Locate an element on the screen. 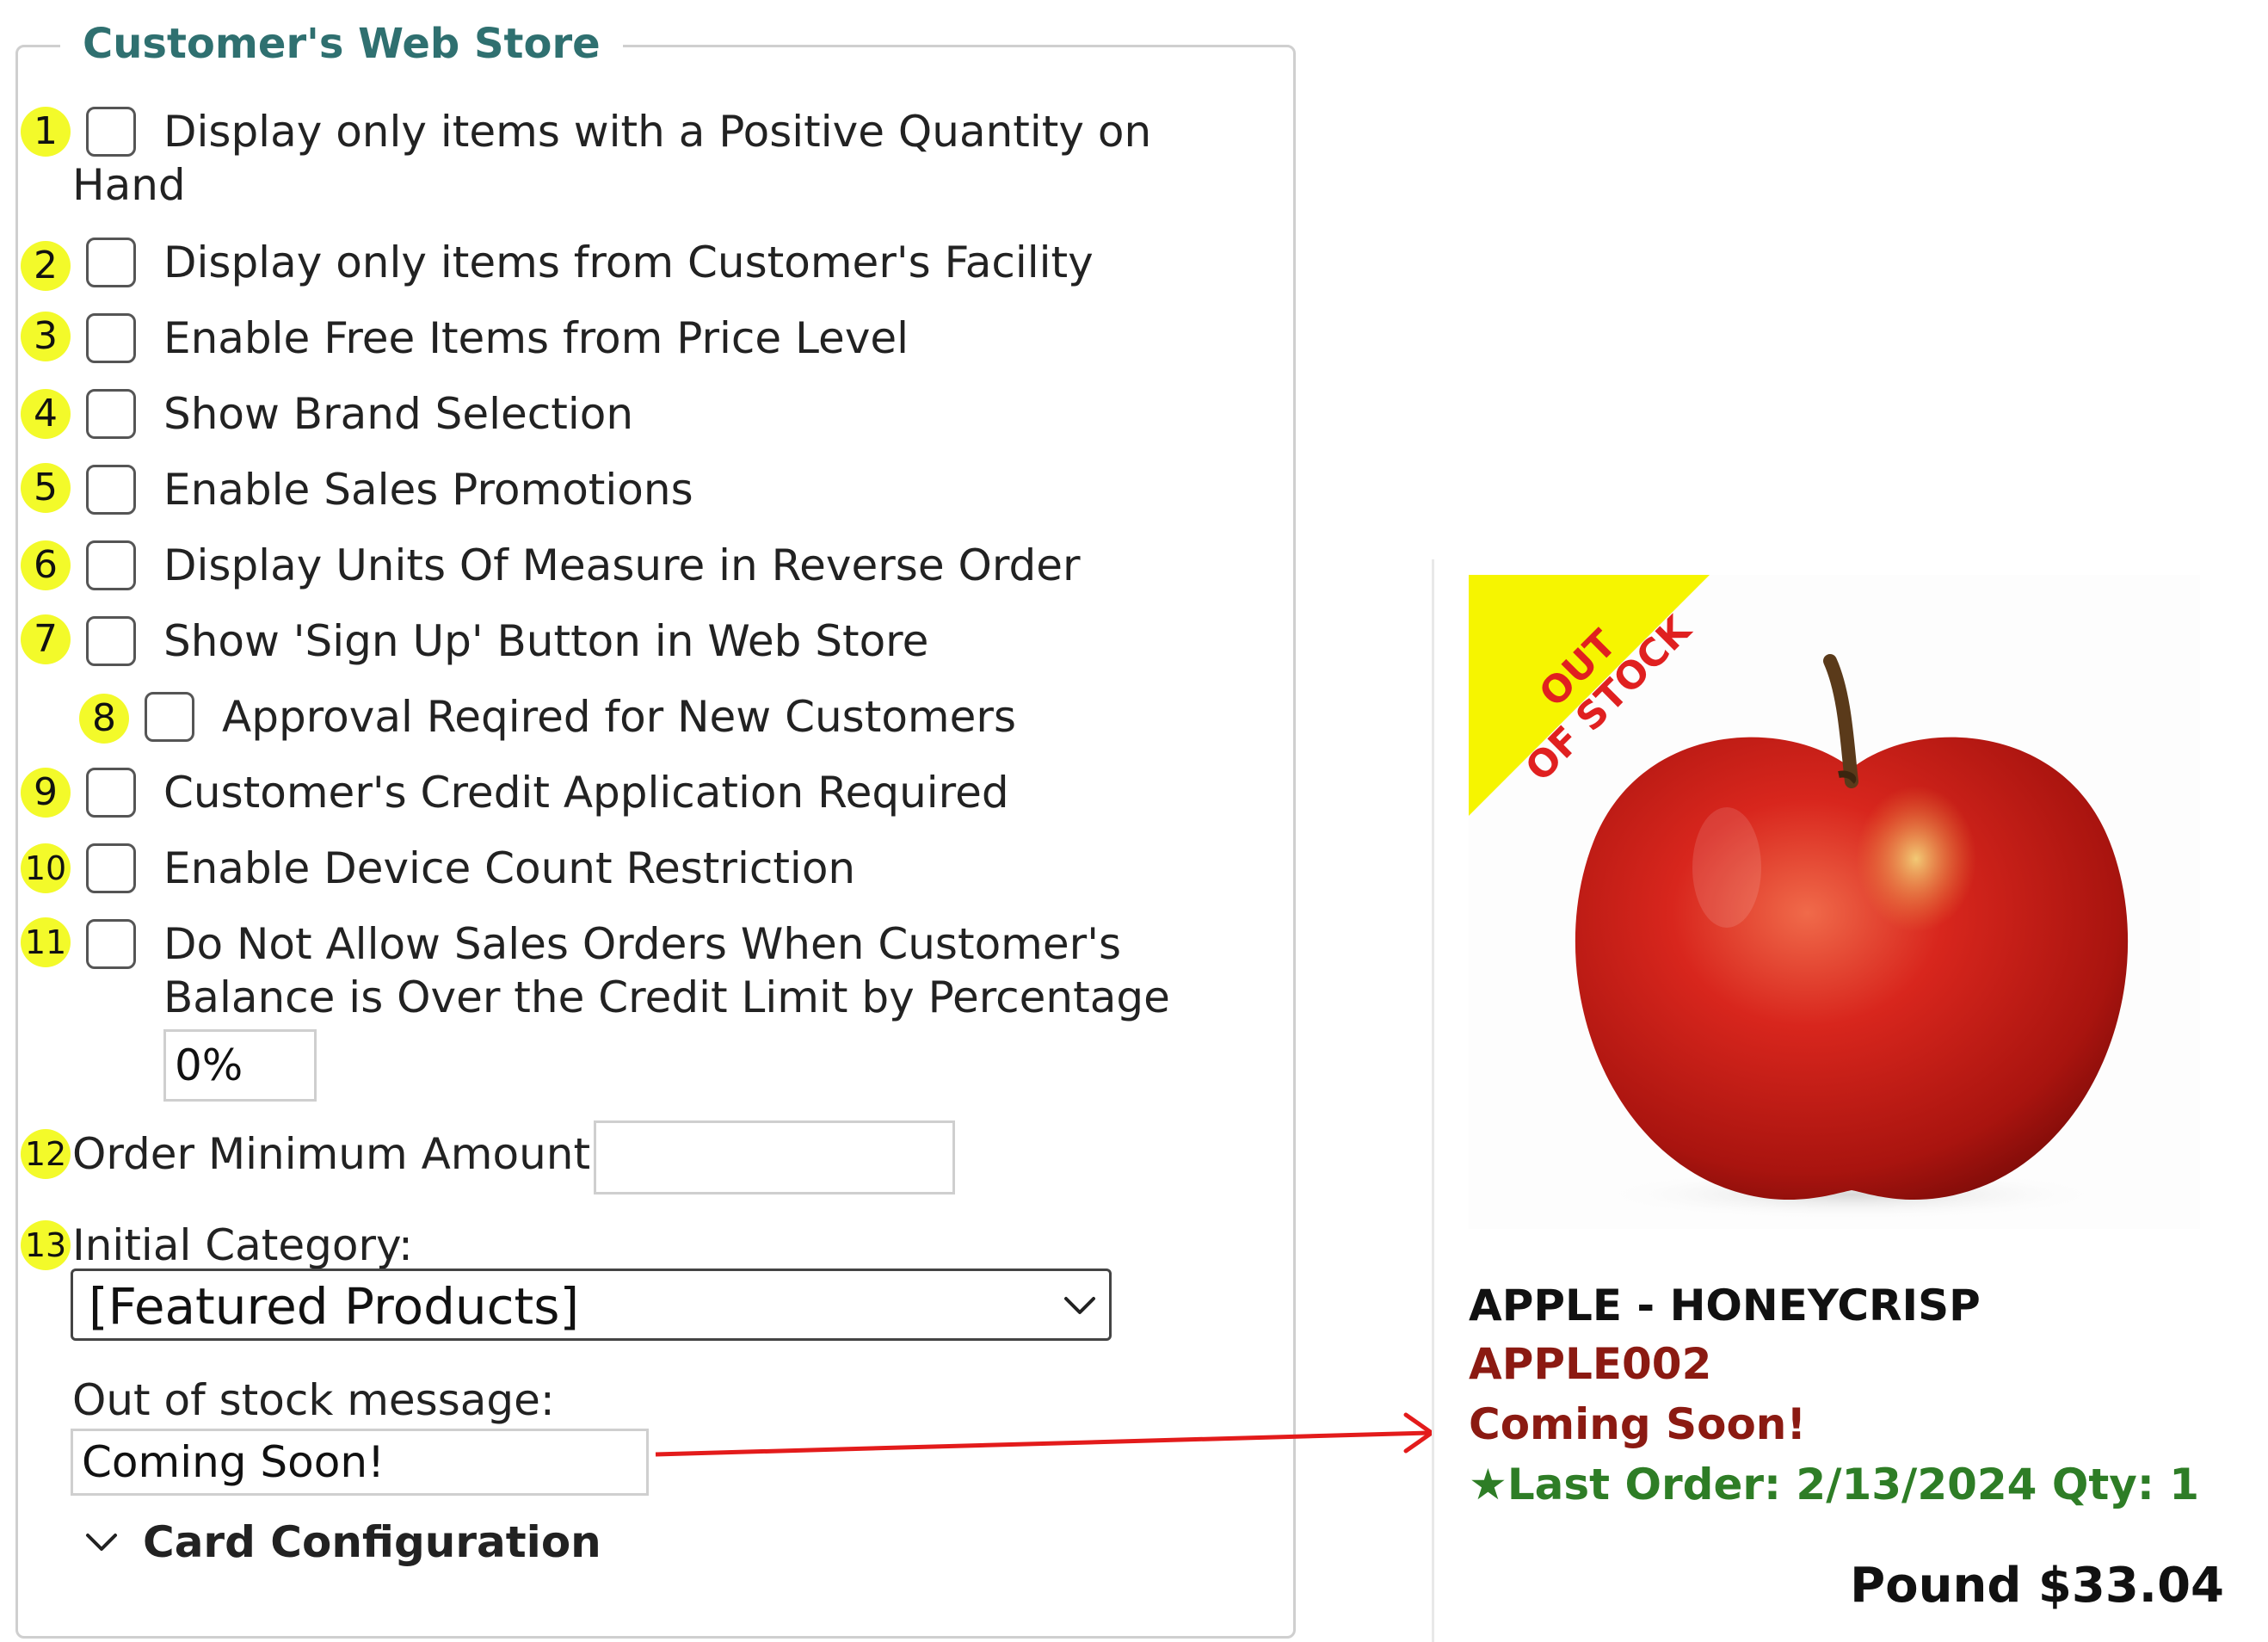 The width and height of the screenshot is (2268, 1642). product-name: APPLE - HONEYCRISP is located at coordinates (1725, 1305).